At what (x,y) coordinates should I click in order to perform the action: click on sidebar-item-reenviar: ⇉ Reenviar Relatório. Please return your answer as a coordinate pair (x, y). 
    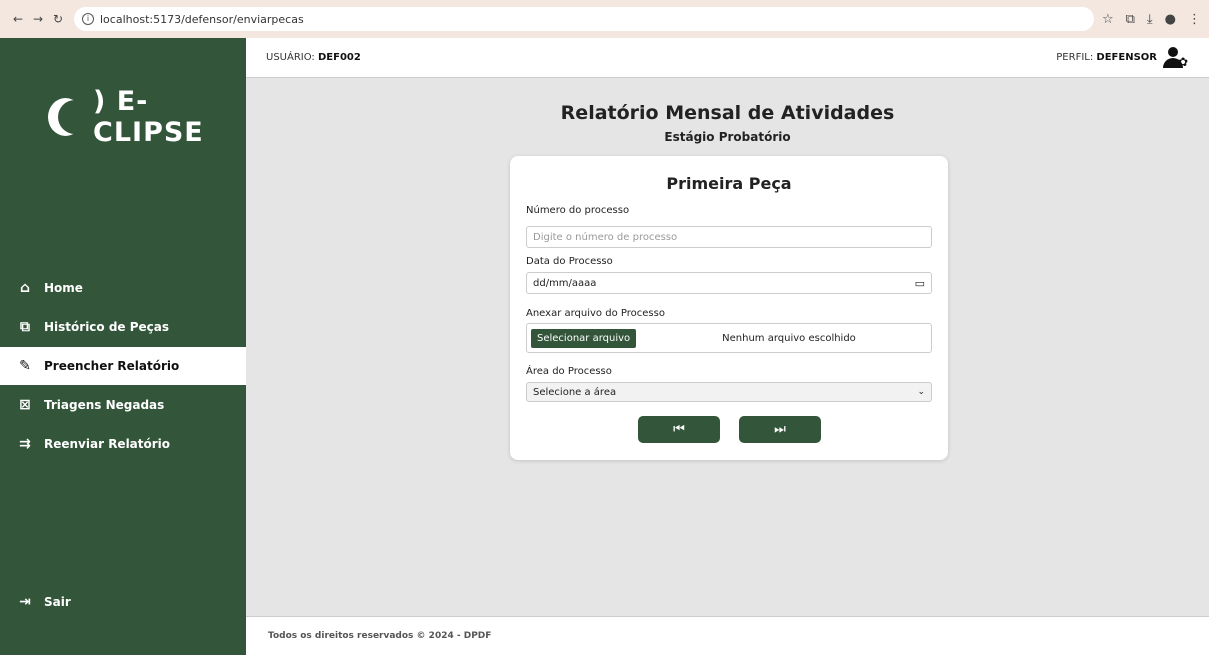
    Looking at the image, I should click on (123, 444).